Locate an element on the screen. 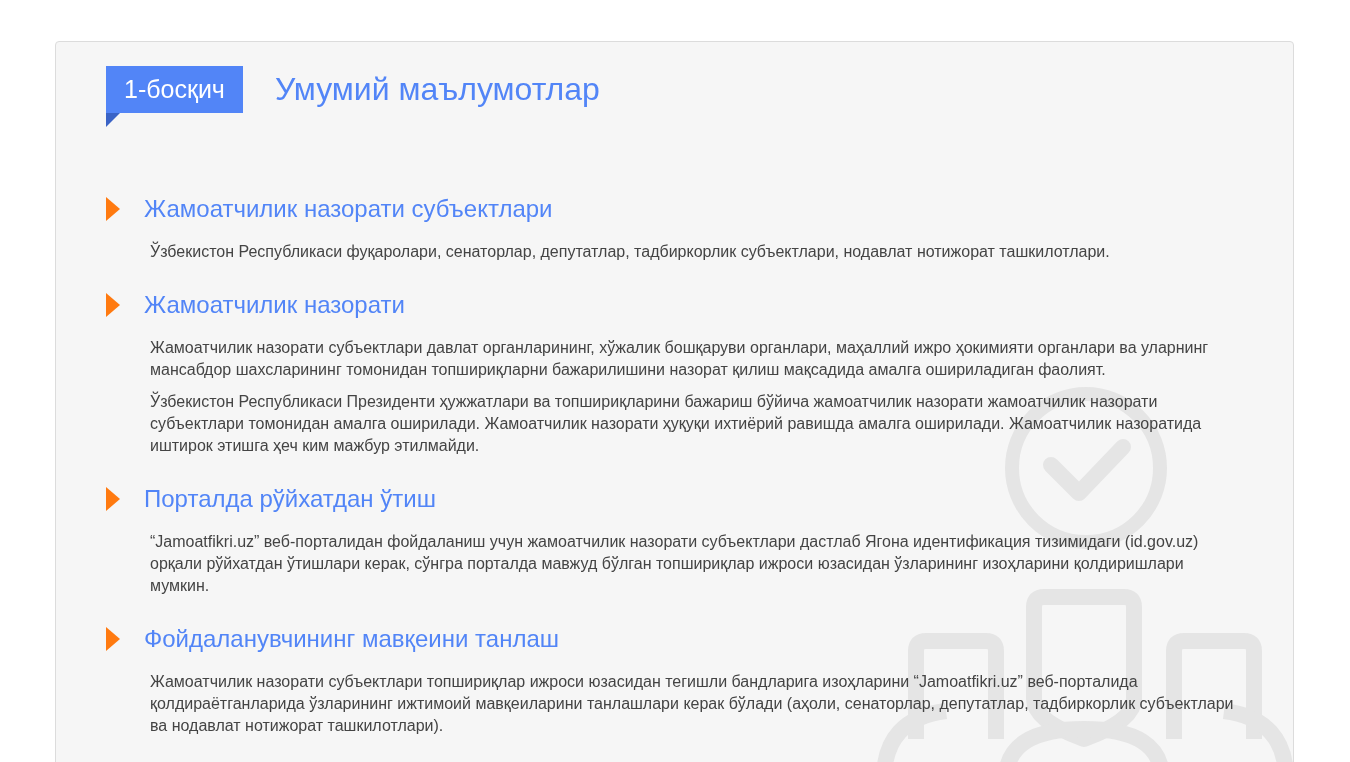 This screenshot has width=1350, height=762. section-paragraph: Жамоатчилик назорати субъектлари давлат органларининг, хўжалик бошқаруви органлари, маҳаллий ижро ҳокимияти органлари ва уларнинг мансабдор шахсларининг томонидан топшириқларни бажарилишини назорат қилиш мақсадида амалга ошириладиган фаолият. is located at coordinates (680, 359).